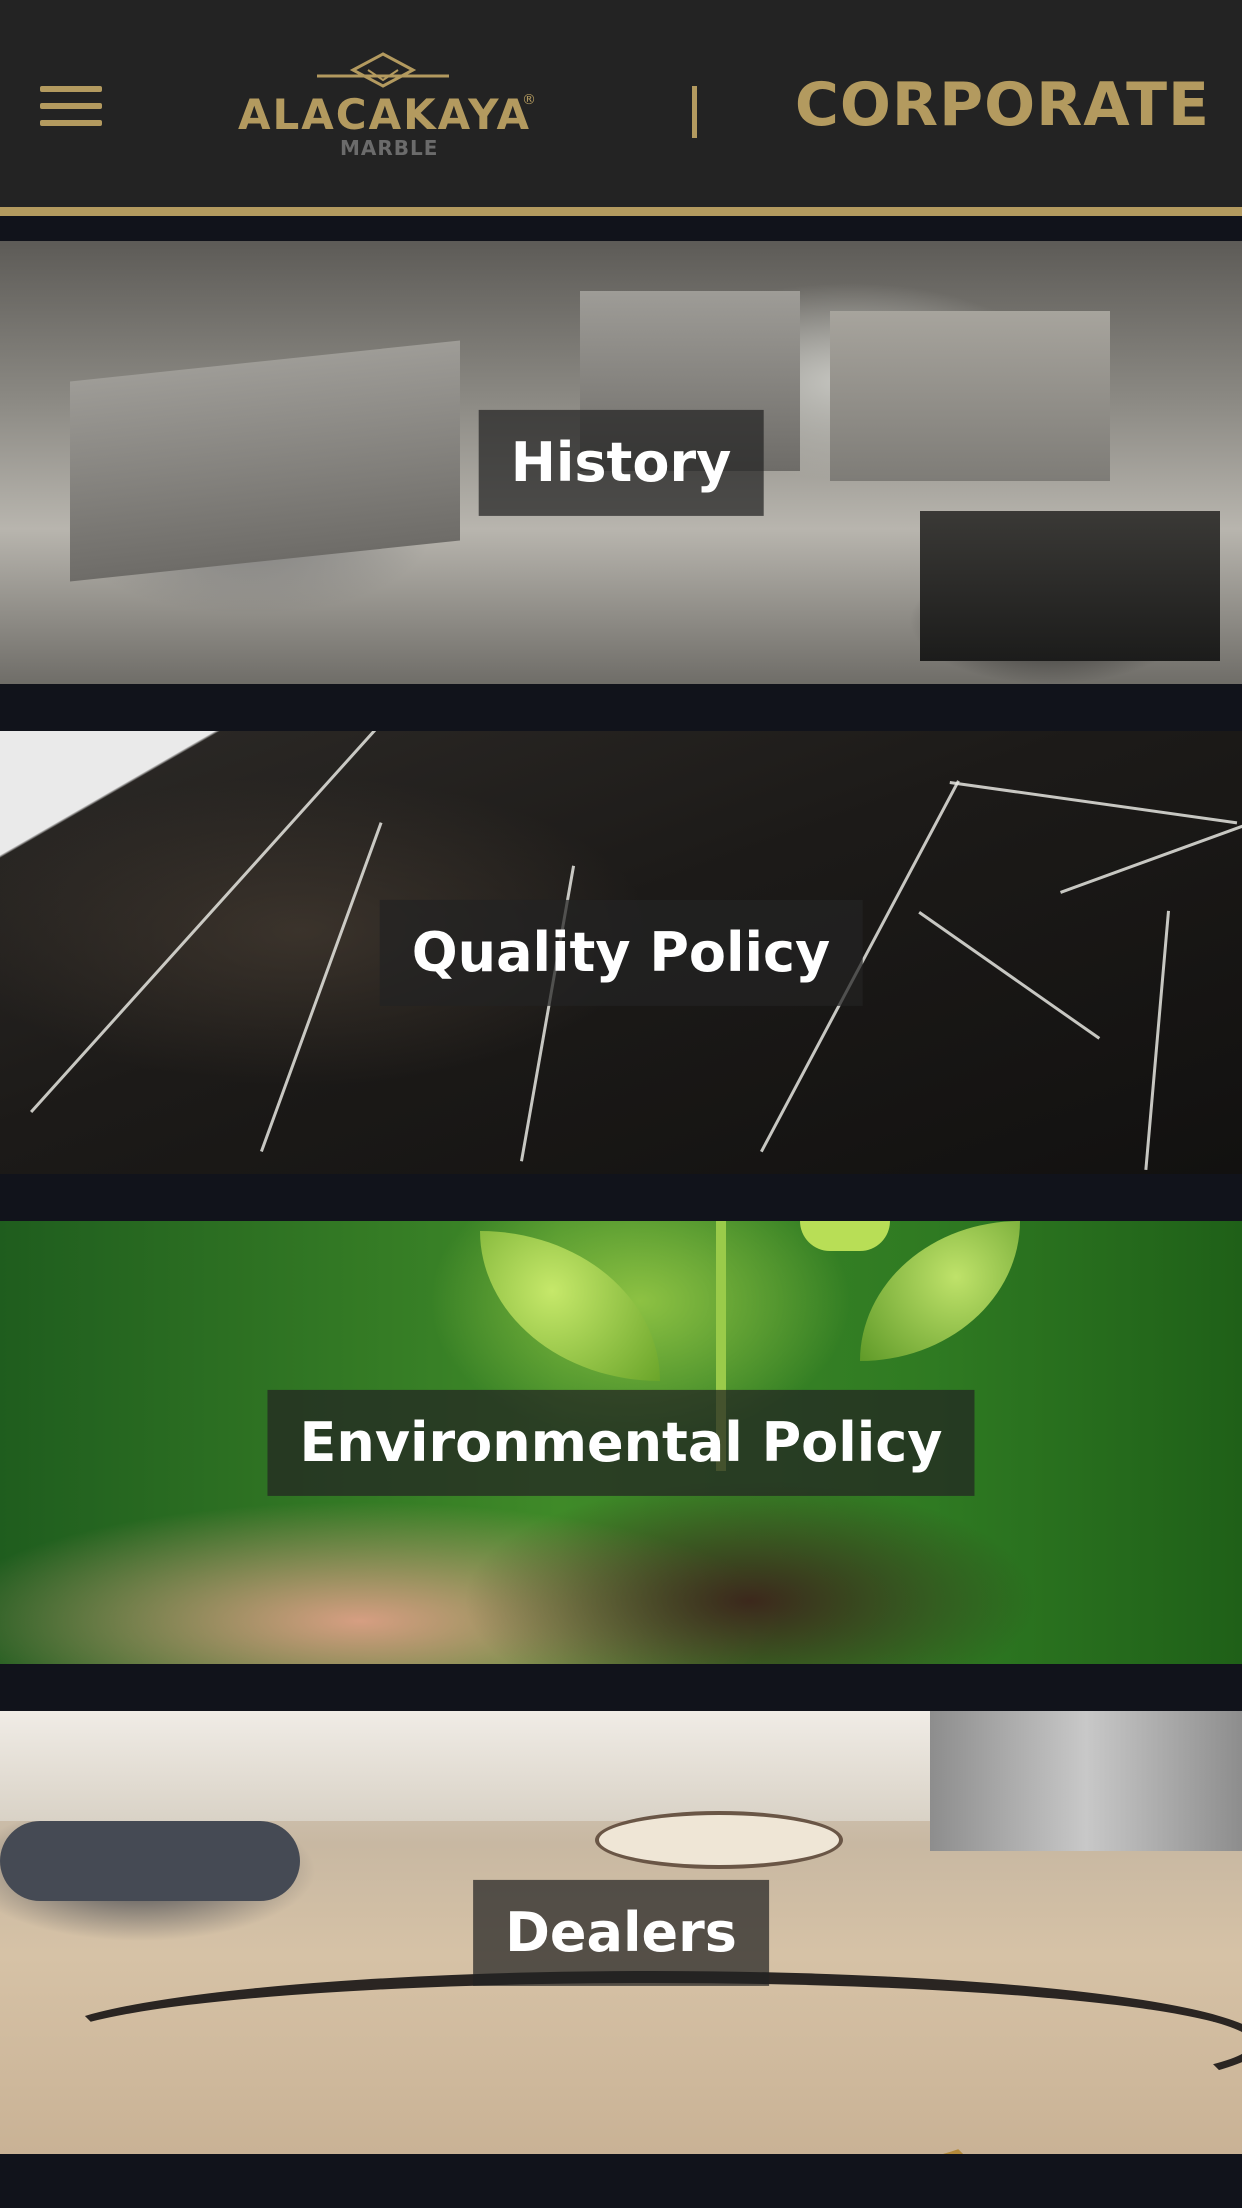  What do you see at coordinates (1070, 586) in the screenshot?
I see `truck` at bounding box center [1070, 586].